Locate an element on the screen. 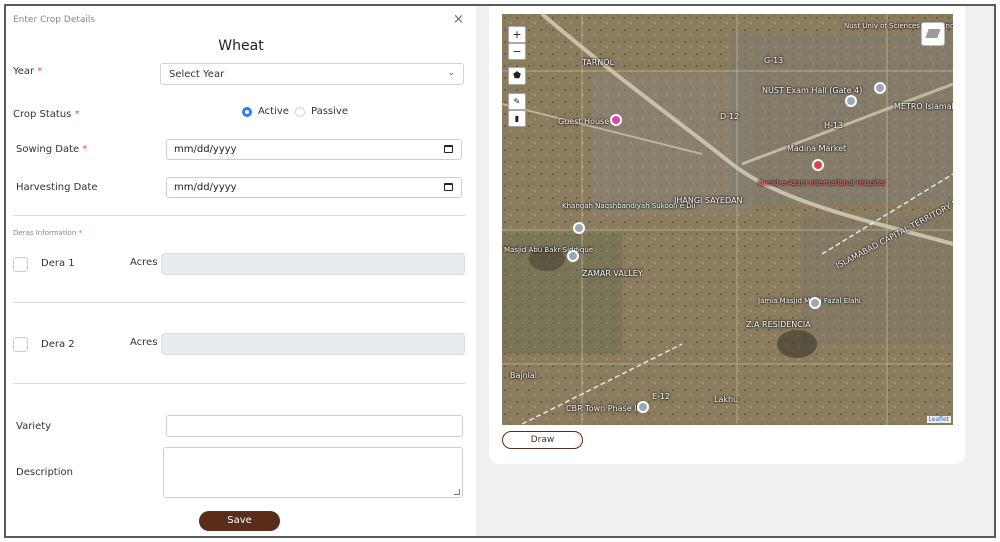  map-label: NUST Exam Hall (Gate 4) is located at coordinates (812, 90).